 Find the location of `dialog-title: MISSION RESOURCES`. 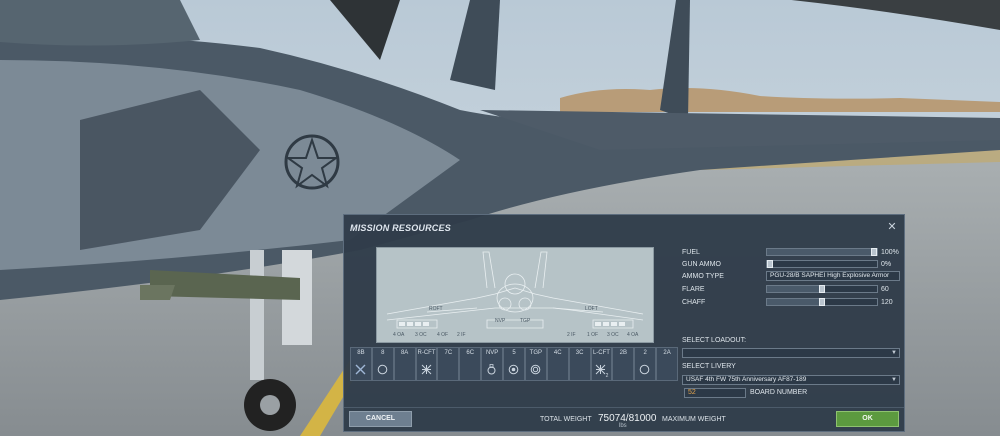

dialog-title: MISSION RESOURCES is located at coordinates (400, 228).